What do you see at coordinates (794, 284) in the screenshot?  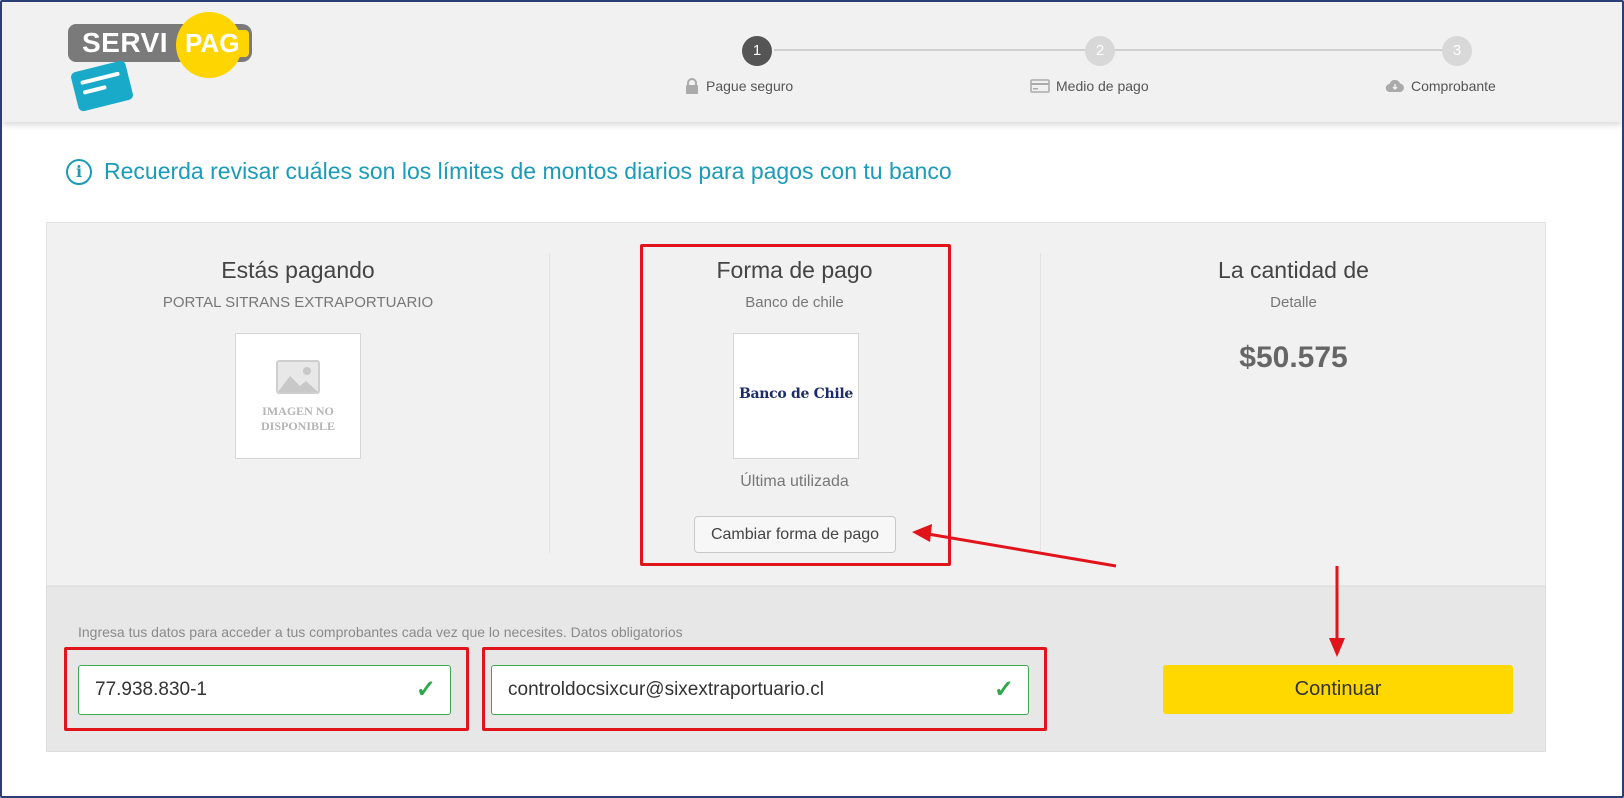 I see `payment-method-column: Forma de pago Banco de chile` at bounding box center [794, 284].